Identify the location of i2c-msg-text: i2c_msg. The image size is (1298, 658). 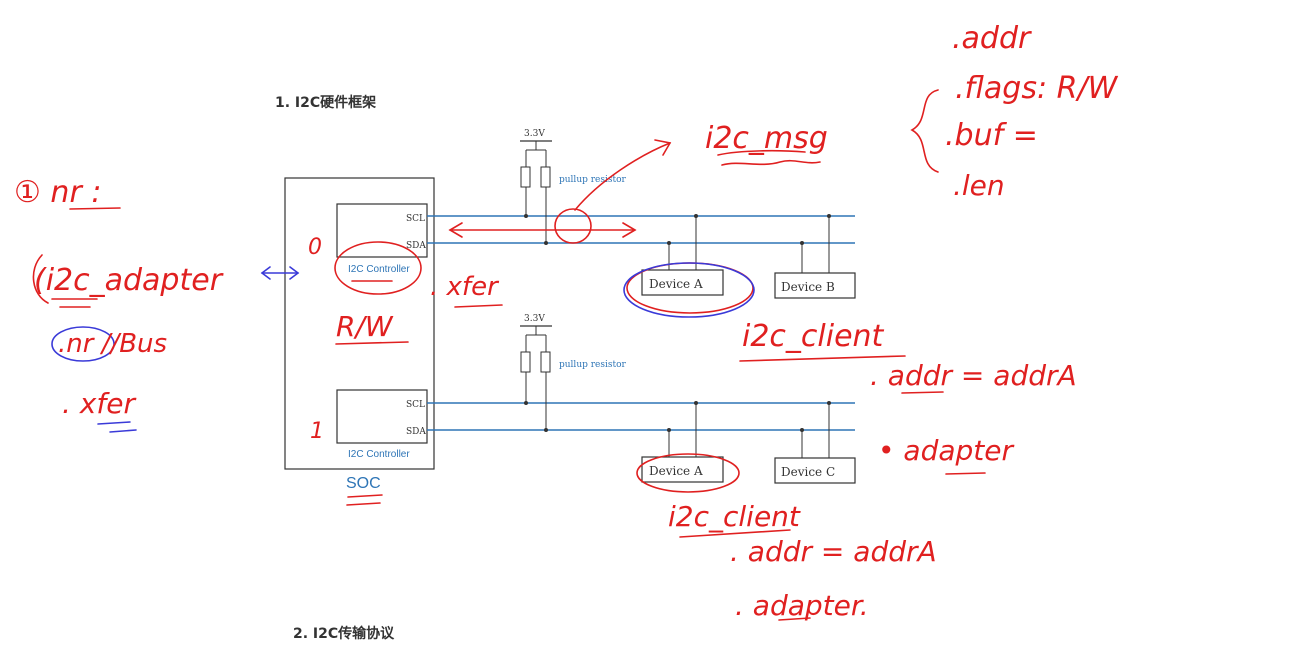
(766, 138).